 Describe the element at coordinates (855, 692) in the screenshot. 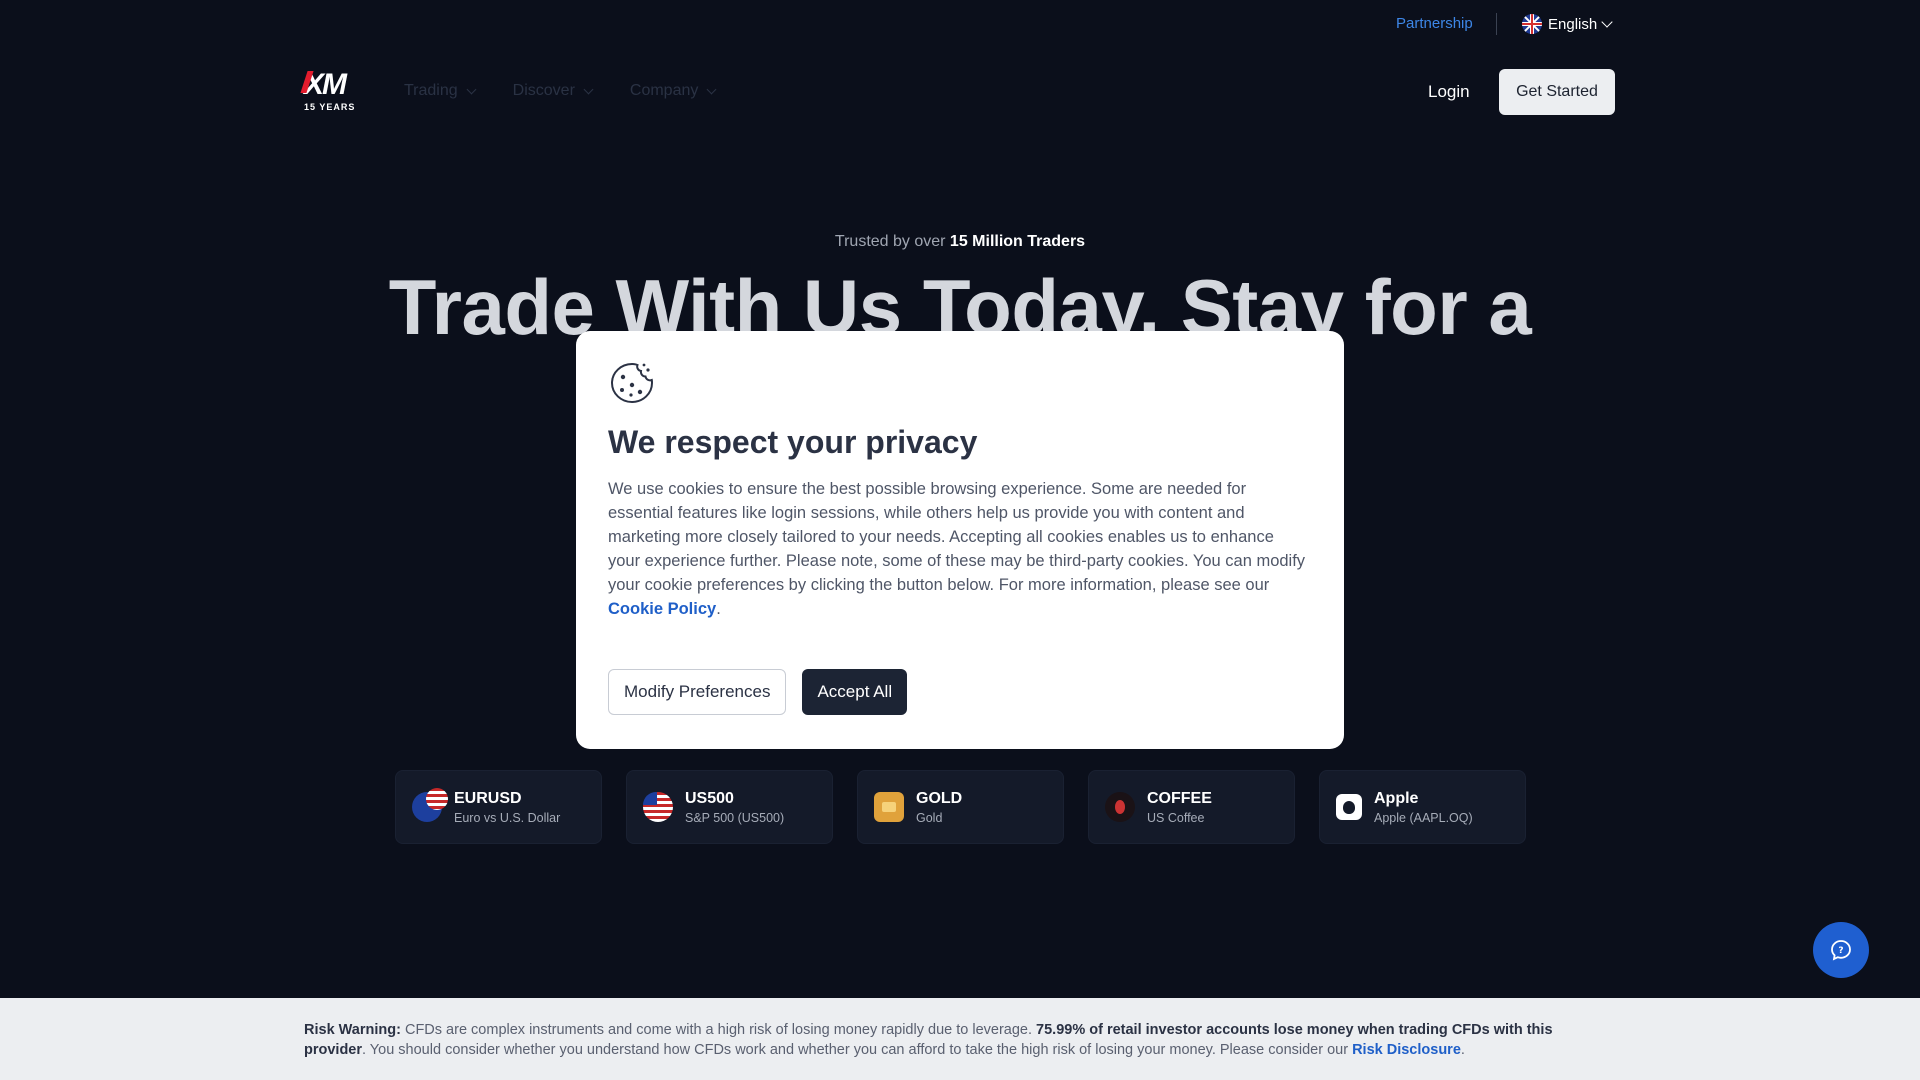

I see `accept-all-button: Accept All` at that location.